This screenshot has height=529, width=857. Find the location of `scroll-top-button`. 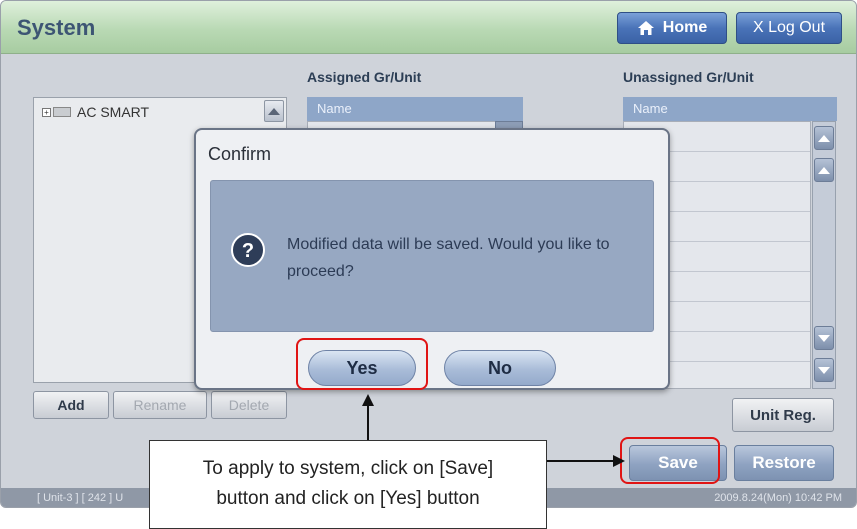

scroll-top-button is located at coordinates (824, 138).